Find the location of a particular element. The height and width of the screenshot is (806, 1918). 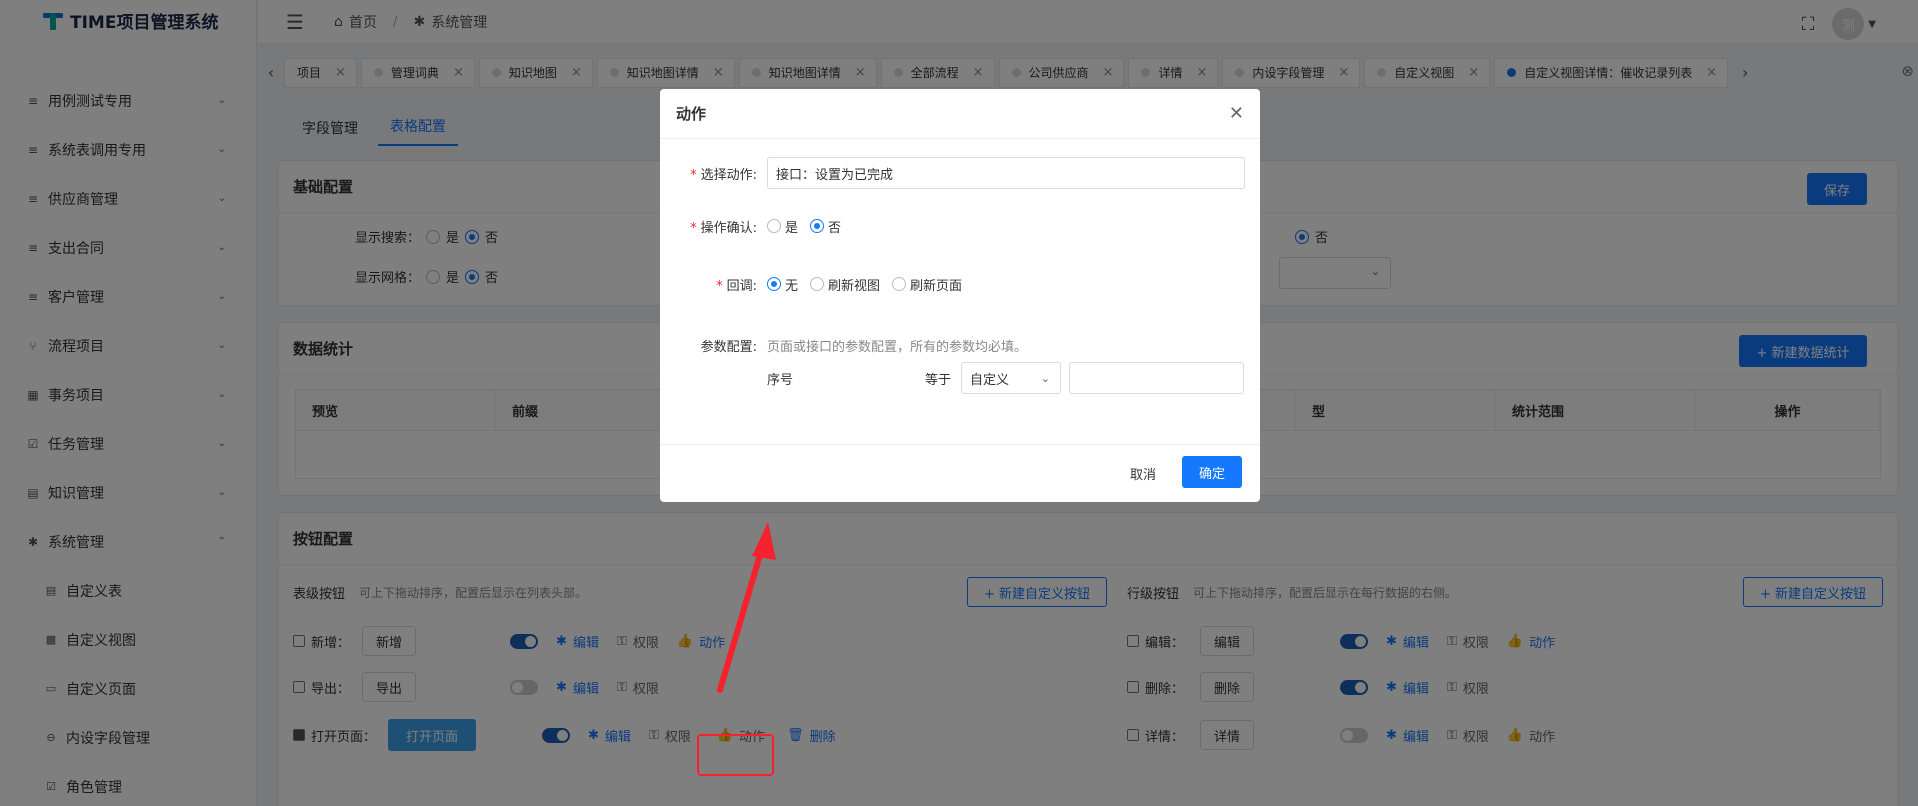

label-text: 选择动作: is located at coordinates (728, 175).